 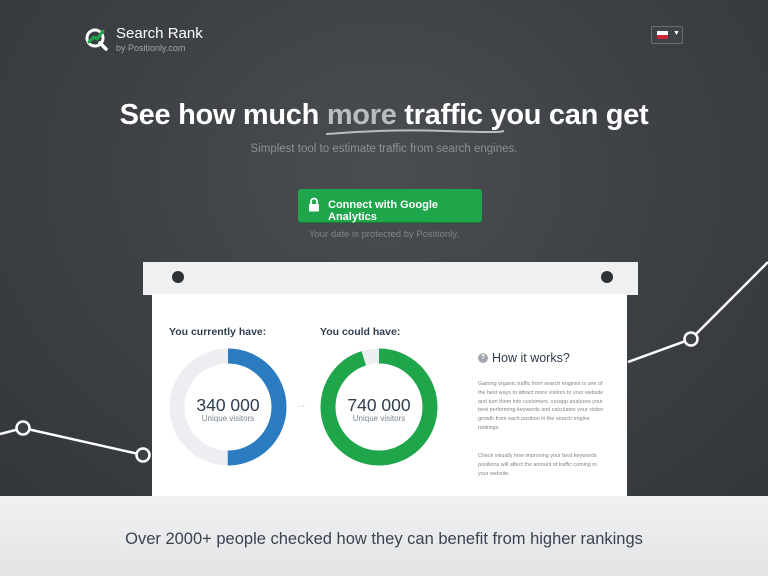 What do you see at coordinates (223, 115) in the screenshot?
I see `headline-start: See how much` at bounding box center [223, 115].